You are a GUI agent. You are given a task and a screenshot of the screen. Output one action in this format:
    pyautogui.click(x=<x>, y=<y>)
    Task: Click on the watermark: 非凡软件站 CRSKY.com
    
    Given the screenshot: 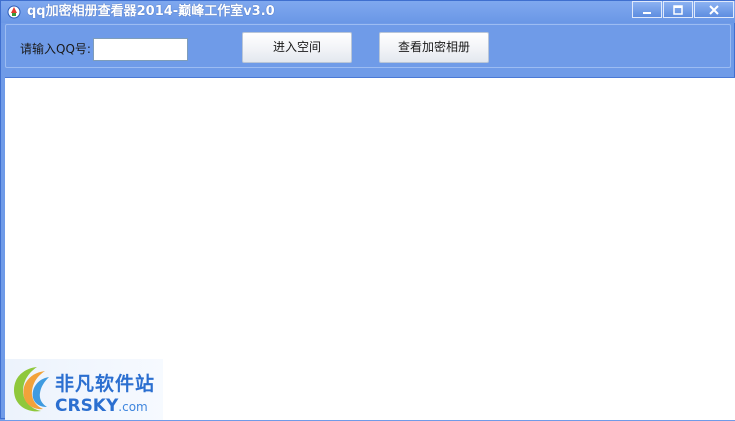 What is the action you would take?
    pyautogui.click(x=84, y=389)
    